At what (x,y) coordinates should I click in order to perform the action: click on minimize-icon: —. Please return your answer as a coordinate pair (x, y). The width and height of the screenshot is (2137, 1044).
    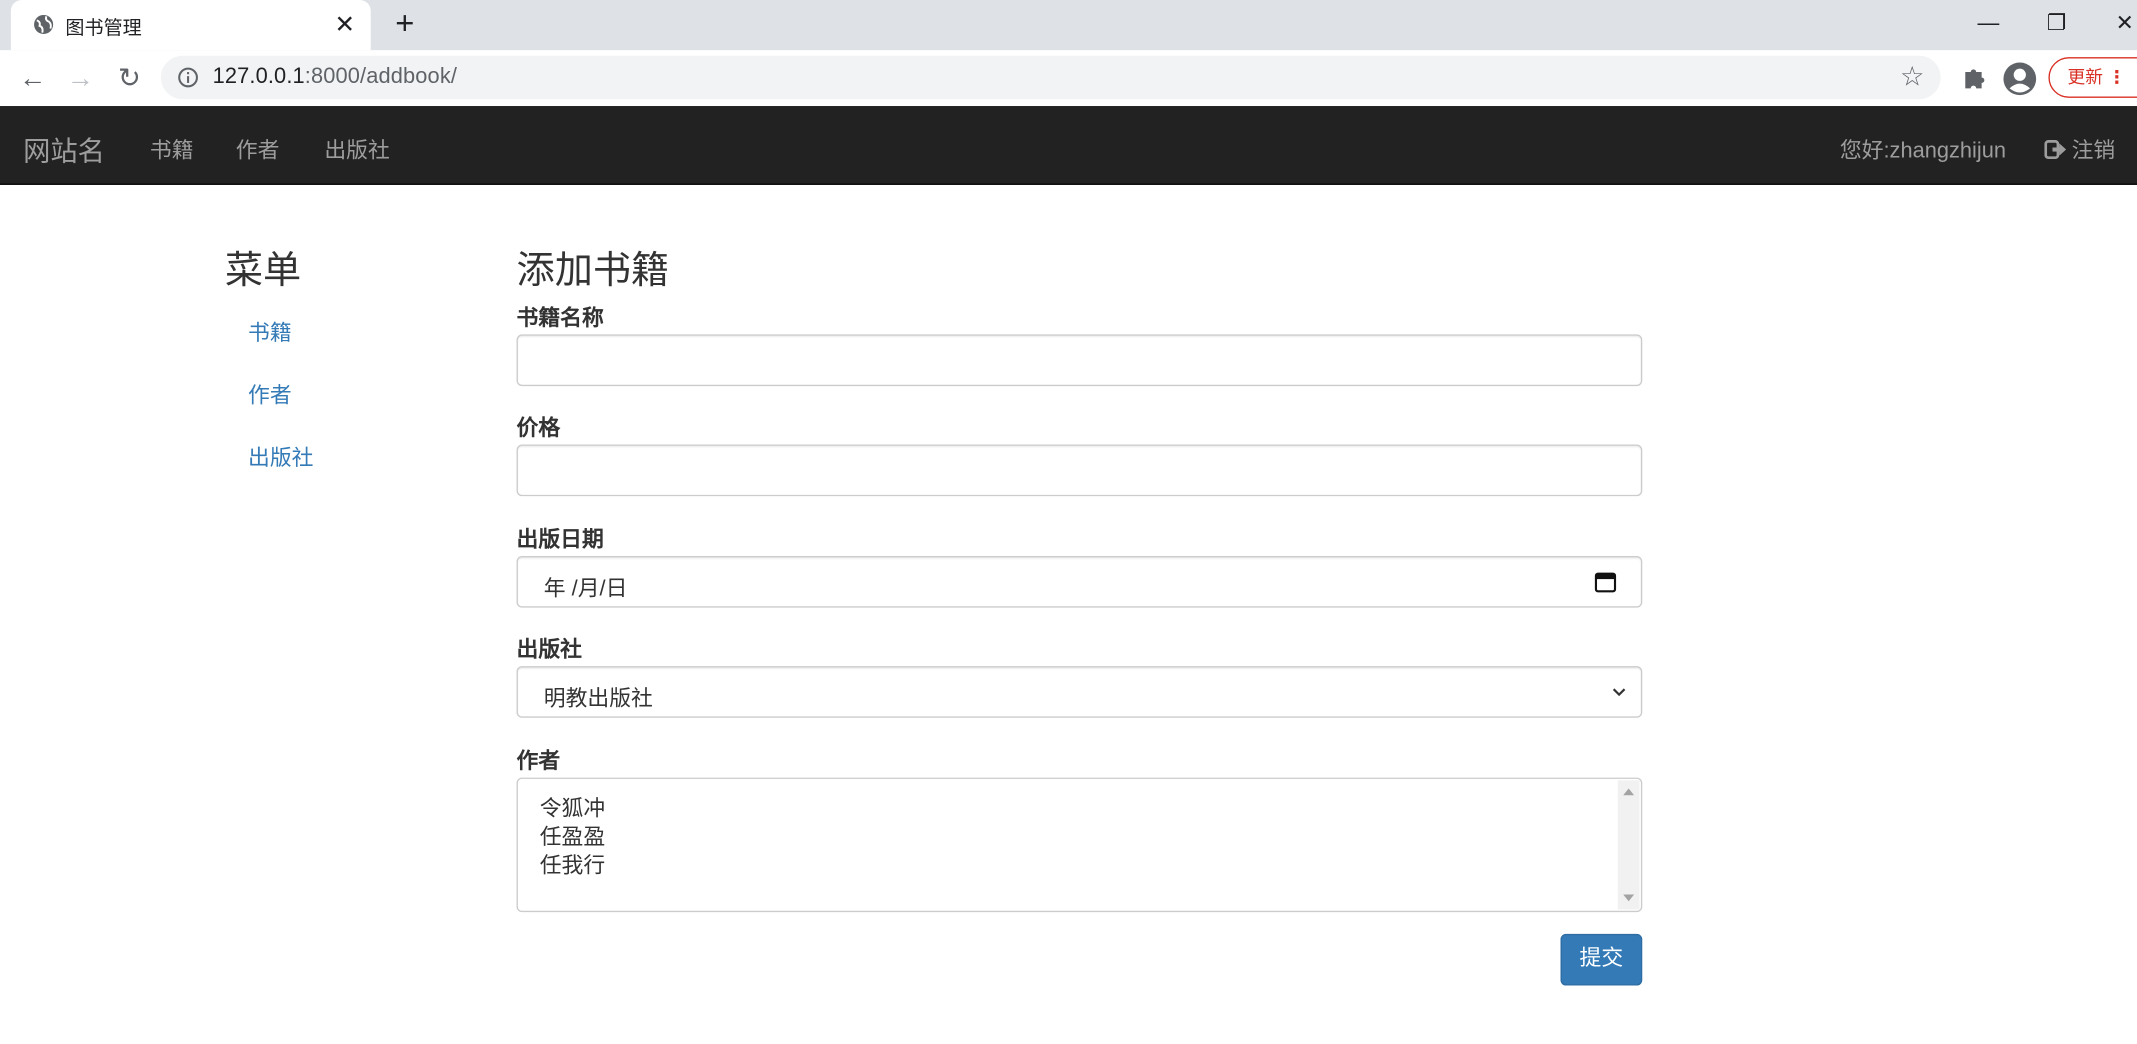
    Looking at the image, I should click on (1988, 24).